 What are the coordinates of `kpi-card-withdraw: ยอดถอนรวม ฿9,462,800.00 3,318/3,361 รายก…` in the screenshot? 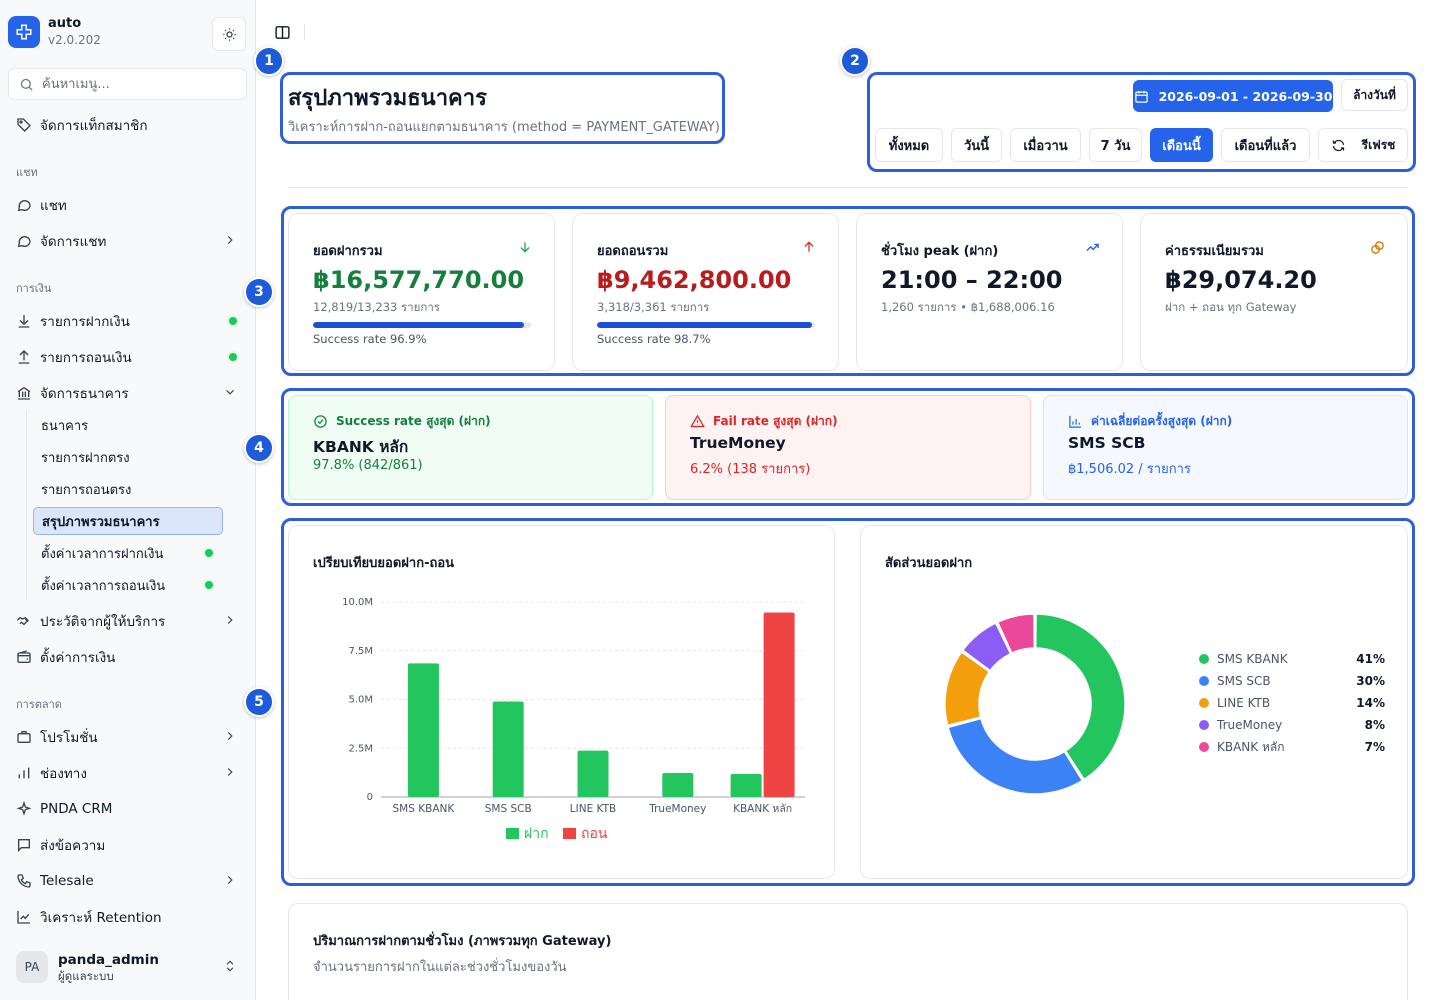 It's located at (705, 292).